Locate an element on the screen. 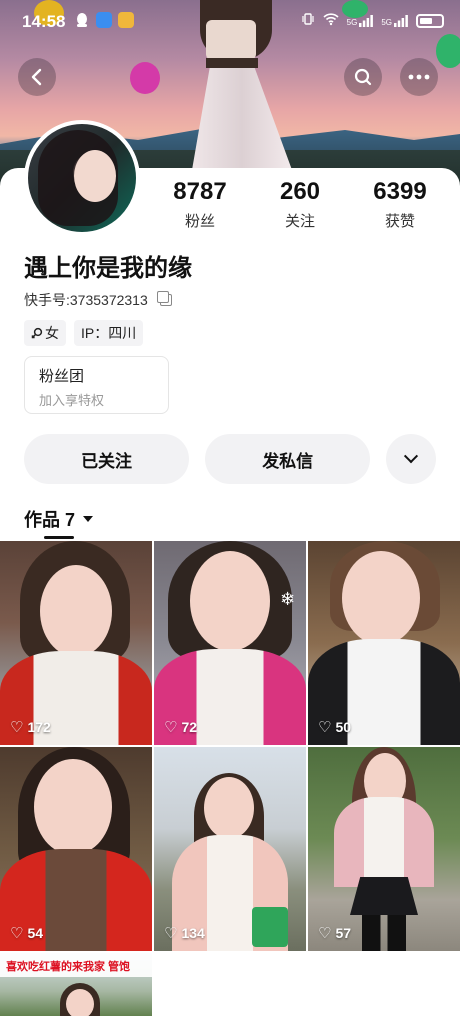  send-message-button: 发私信 is located at coordinates (288, 459).